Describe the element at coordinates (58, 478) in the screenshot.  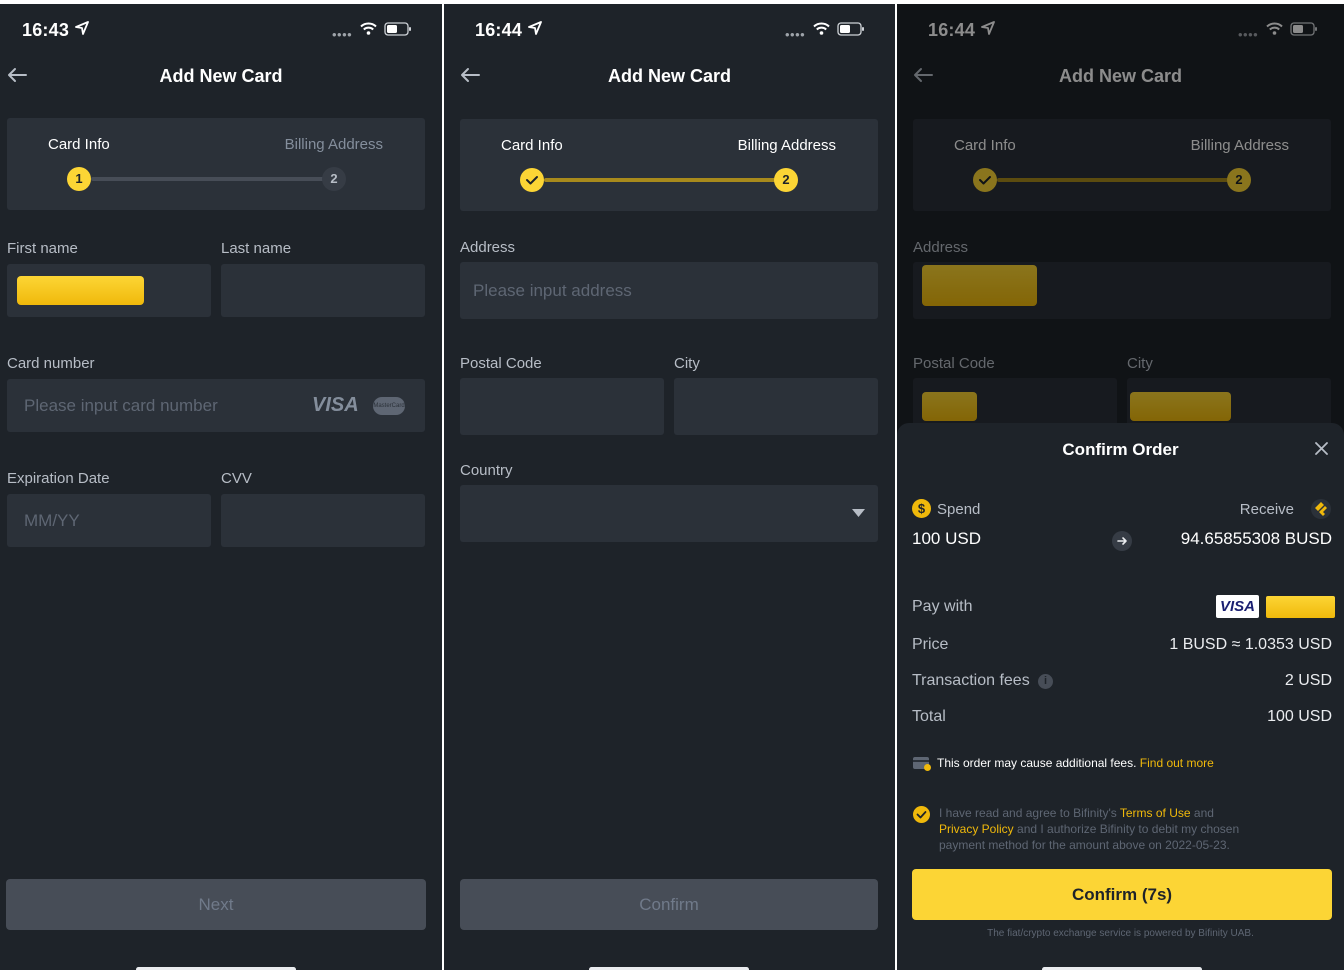
I see `expiration-label: Expiration Date` at that location.